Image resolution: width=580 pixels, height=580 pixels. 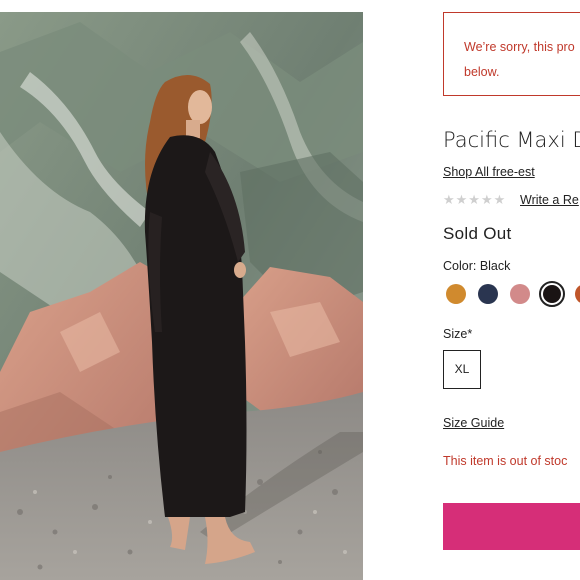 What do you see at coordinates (519, 59) in the screenshot?
I see `alert-message: We’re sorry, this pro below.` at bounding box center [519, 59].